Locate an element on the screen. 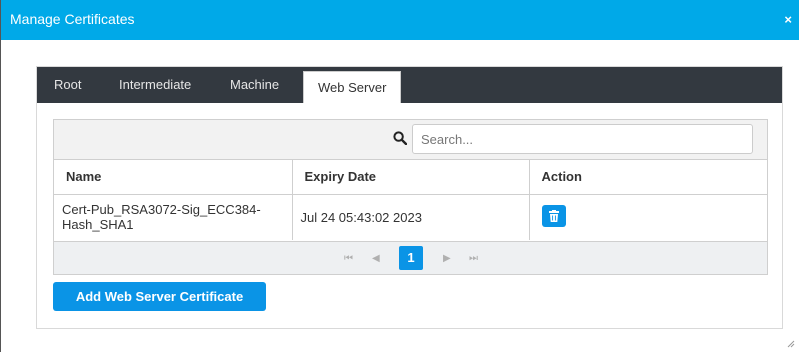 The image size is (799, 352). search-input is located at coordinates (582, 139).